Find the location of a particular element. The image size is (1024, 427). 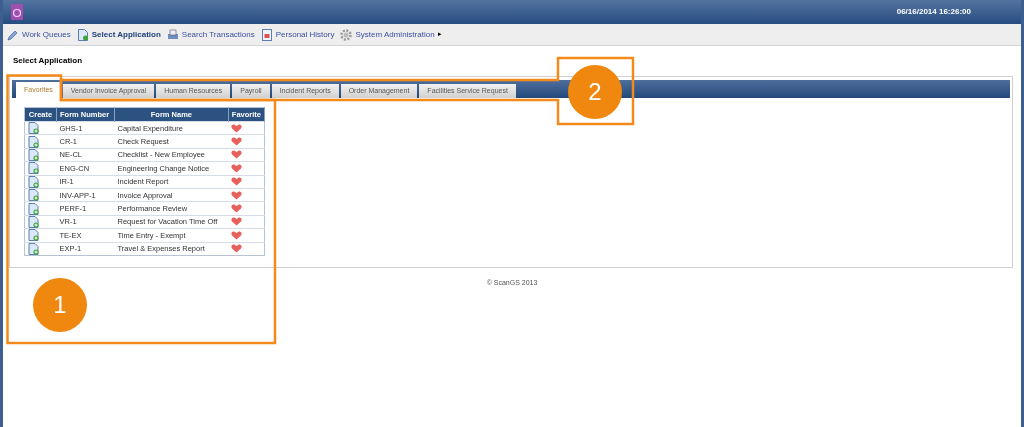

callout-badge: 1 is located at coordinates (60, 305).